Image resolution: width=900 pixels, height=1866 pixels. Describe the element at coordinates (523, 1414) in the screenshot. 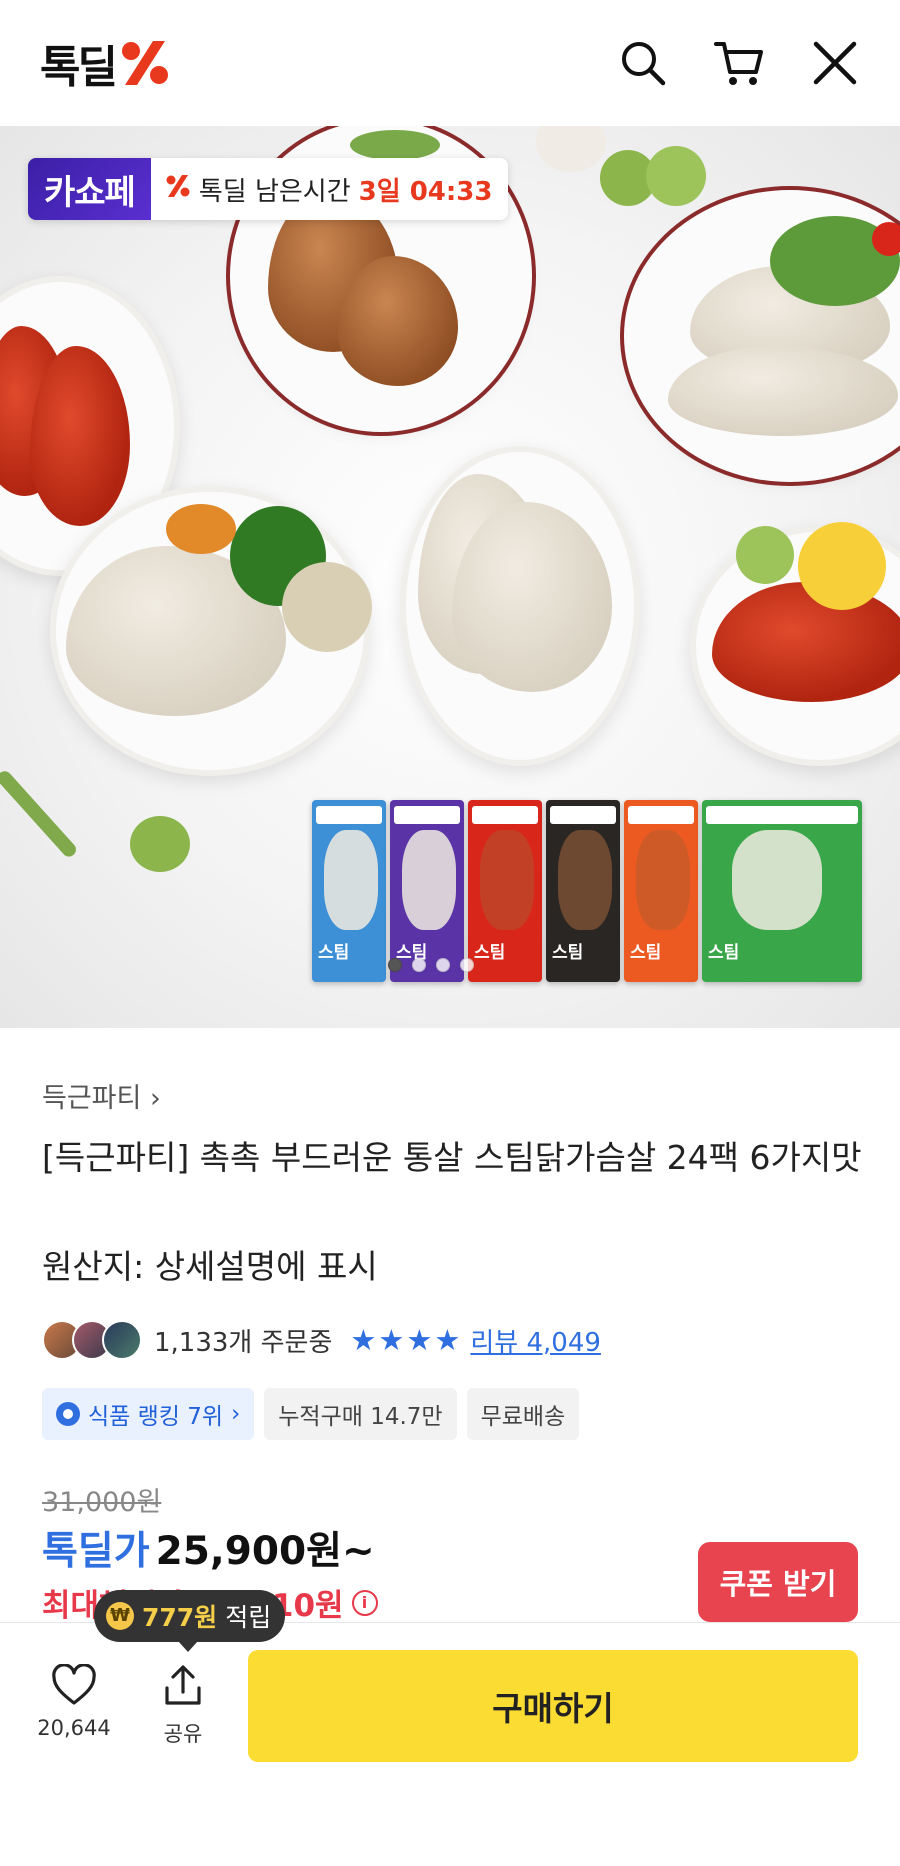

I see `free-shipping-chip: 무료배송` at that location.